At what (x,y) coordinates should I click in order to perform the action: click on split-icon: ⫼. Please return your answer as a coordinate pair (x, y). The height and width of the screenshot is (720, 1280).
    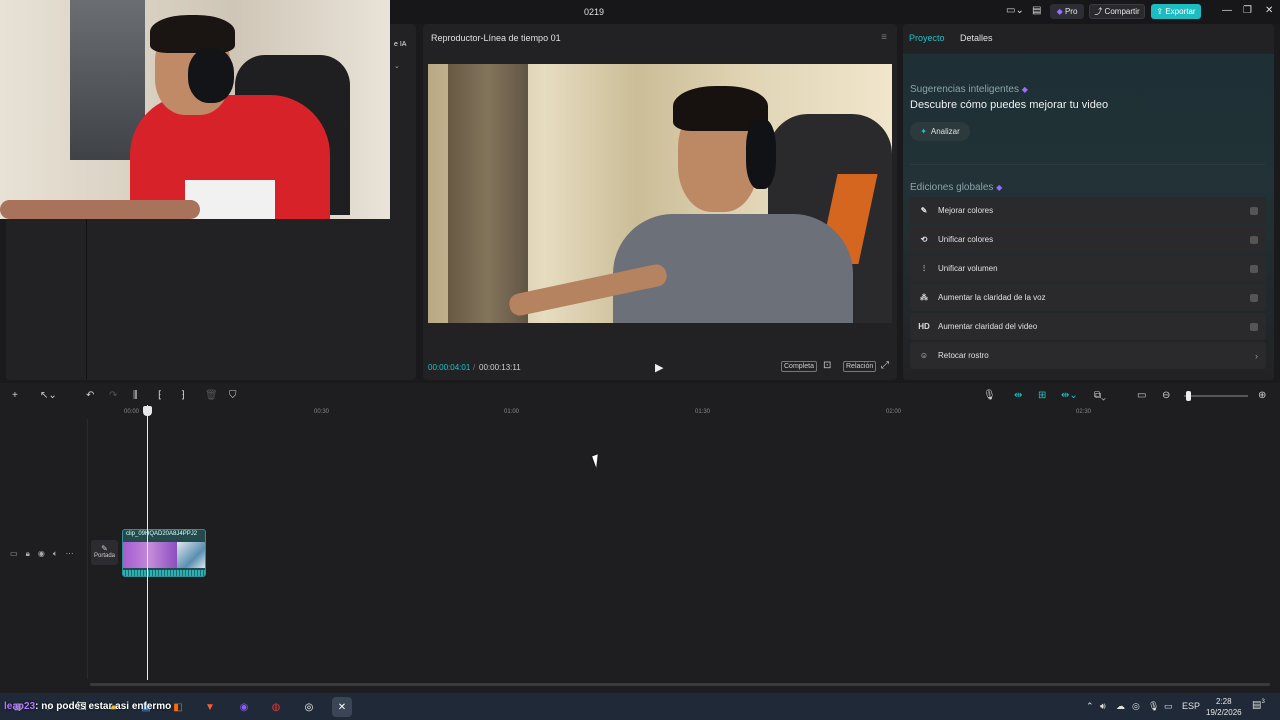
    Looking at the image, I should click on (135, 395).